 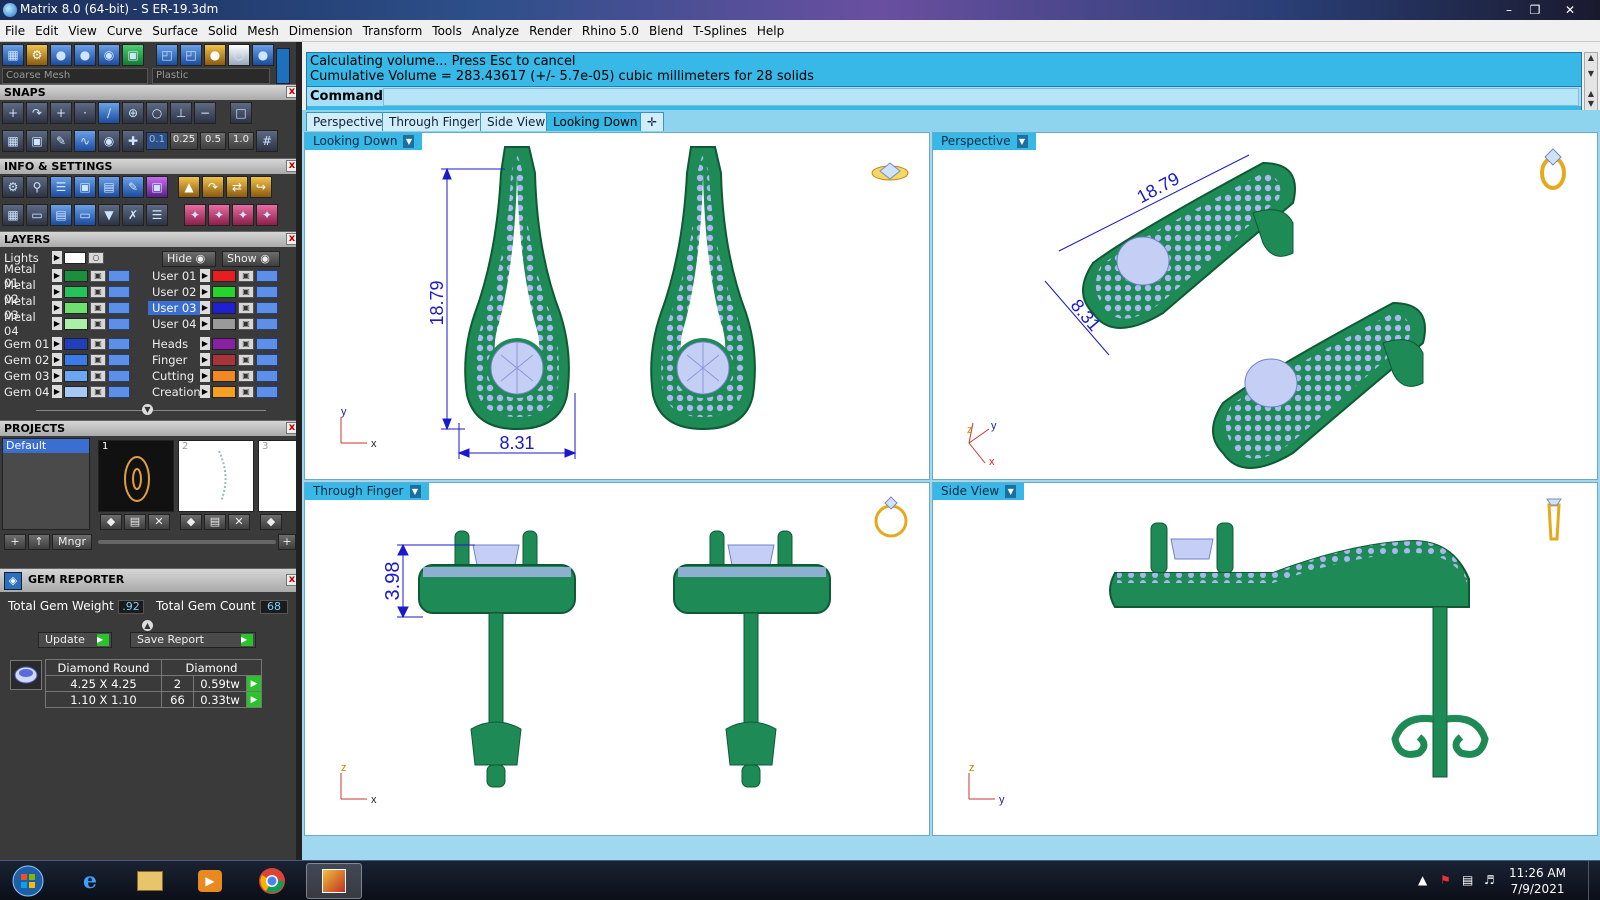 What do you see at coordinates (283, 66) in the screenshot?
I see `panel-handle` at bounding box center [283, 66].